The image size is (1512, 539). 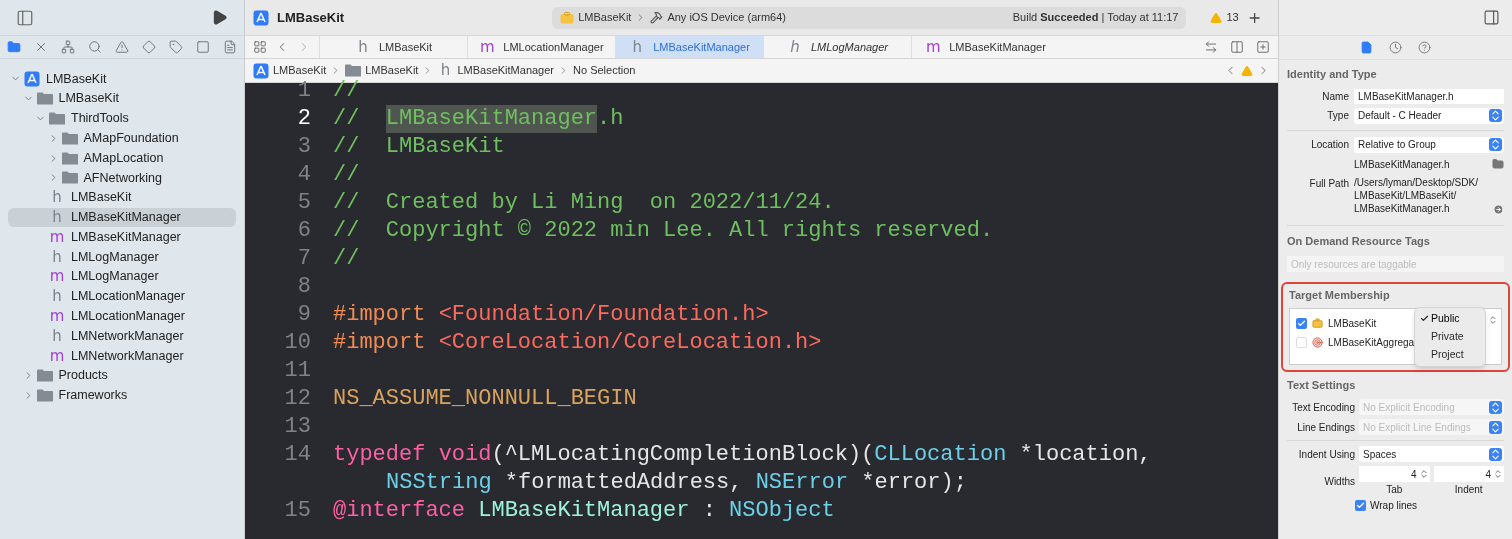 I want to click on report-tab, so click(x=230, y=47).